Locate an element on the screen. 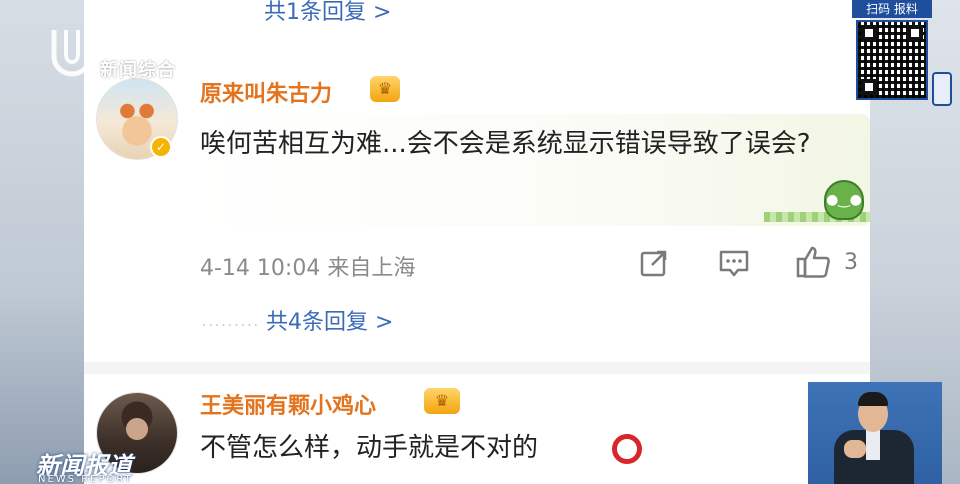 Image resolution: width=960 pixels, height=484 pixels. previous-replies-link: 共1条回复 > is located at coordinates (327, 13).